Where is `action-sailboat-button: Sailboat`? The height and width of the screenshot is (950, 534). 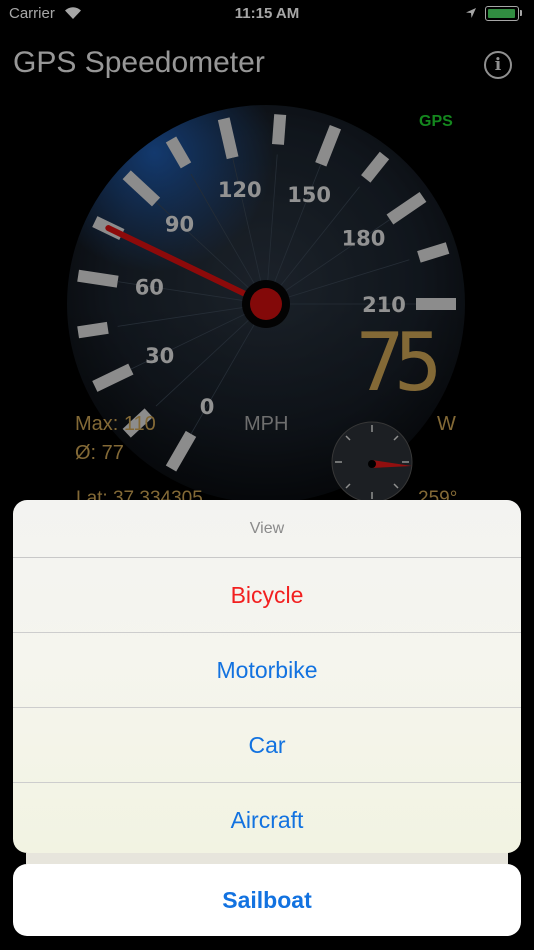 action-sailboat-button: Sailboat is located at coordinates (267, 900).